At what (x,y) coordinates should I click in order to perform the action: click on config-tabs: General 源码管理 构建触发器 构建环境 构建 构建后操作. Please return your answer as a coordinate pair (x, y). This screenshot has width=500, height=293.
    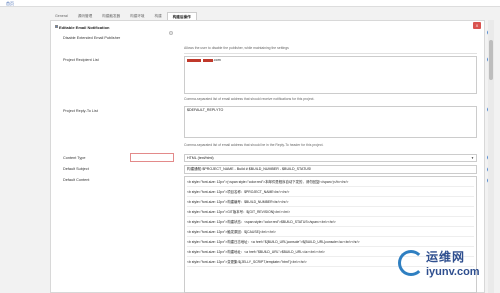
    Looking at the image, I should click on (123, 16).